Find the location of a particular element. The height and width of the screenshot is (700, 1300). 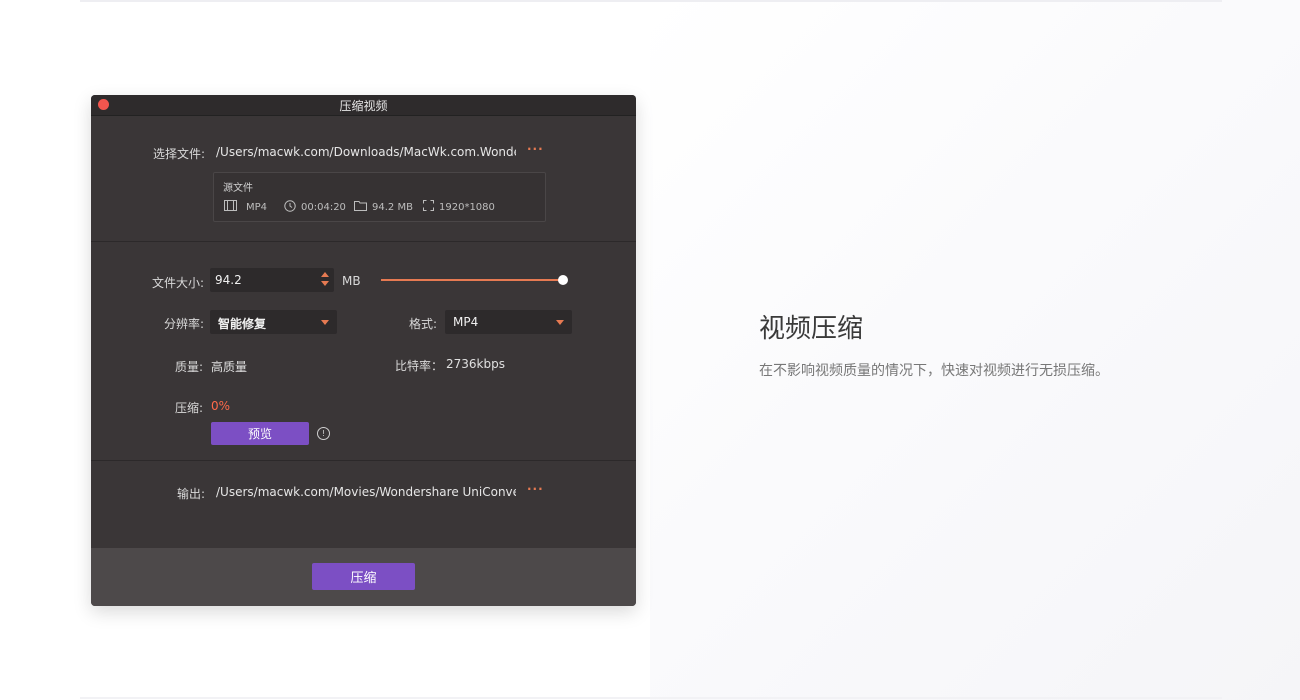

file-size-unit: MB is located at coordinates (351, 281).